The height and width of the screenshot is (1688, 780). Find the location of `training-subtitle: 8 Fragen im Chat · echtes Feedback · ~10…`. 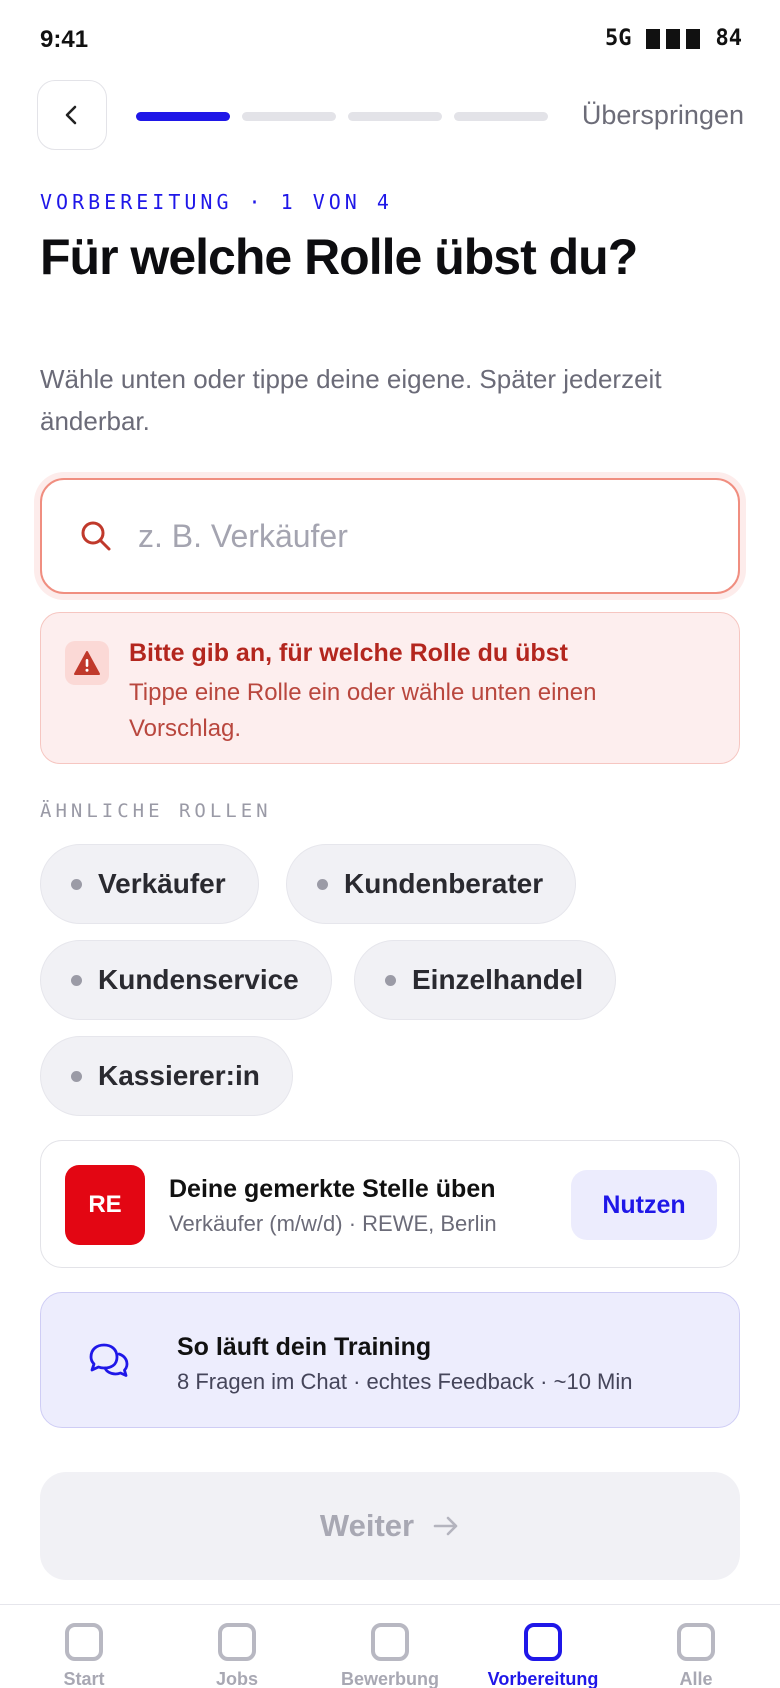

training-subtitle: 8 Fragen im Chat · echtes Feedback · ~10… is located at coordinates (405, 1381).